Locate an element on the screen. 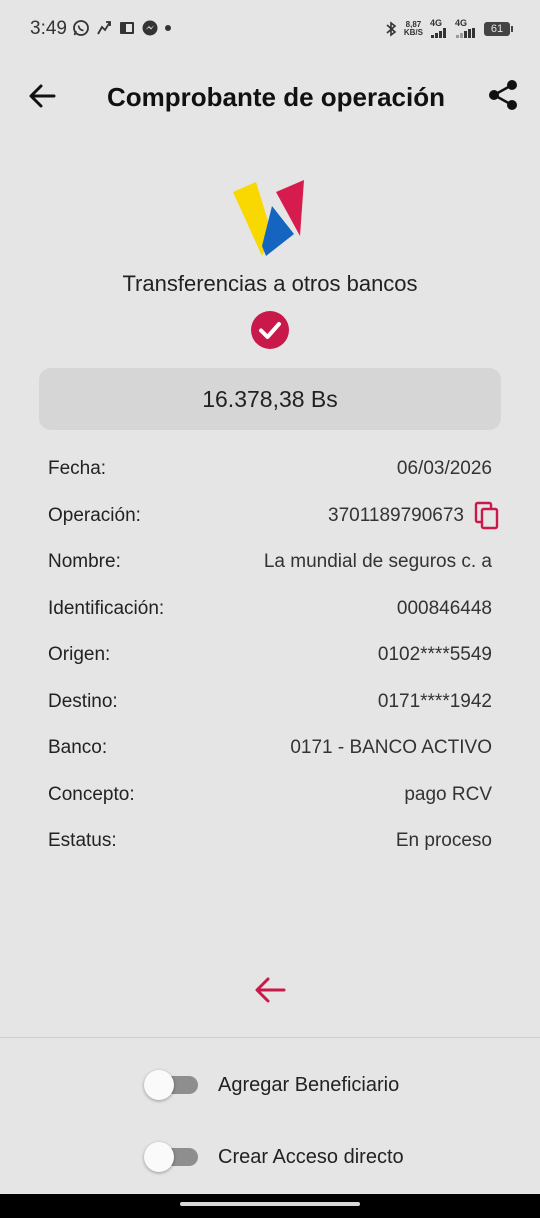 Image resolution: width=540 pixels, height=1218 pixels. check-circle-icon is located at coordinates (270, 330).